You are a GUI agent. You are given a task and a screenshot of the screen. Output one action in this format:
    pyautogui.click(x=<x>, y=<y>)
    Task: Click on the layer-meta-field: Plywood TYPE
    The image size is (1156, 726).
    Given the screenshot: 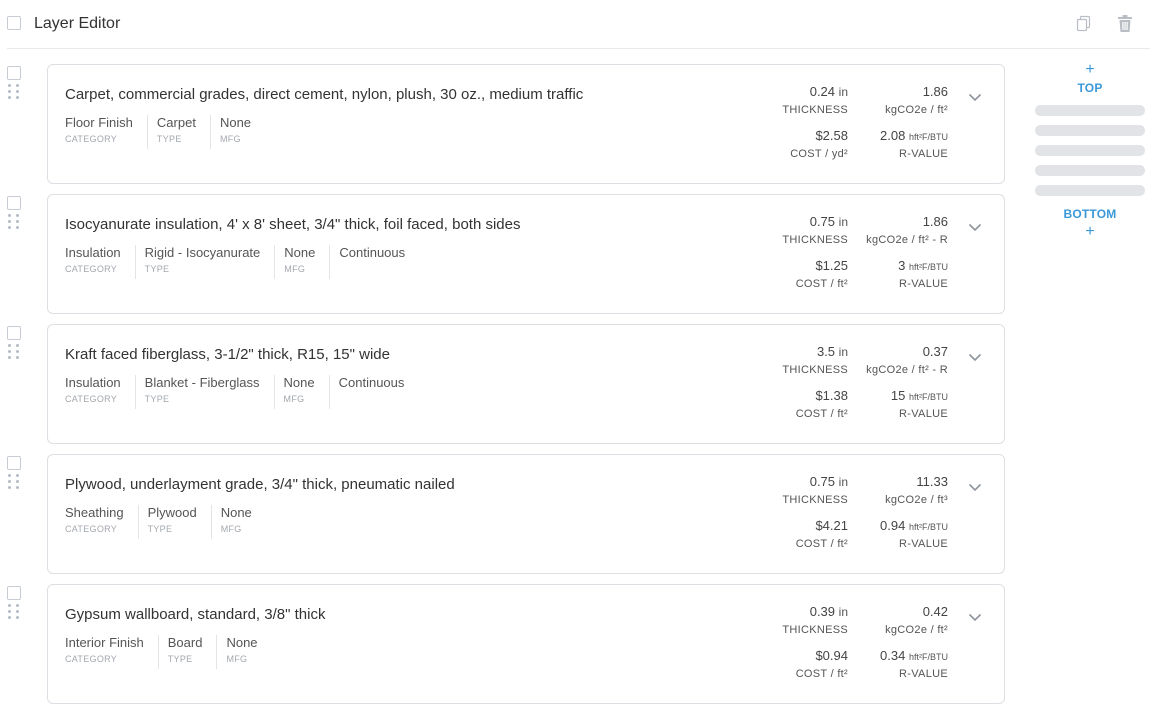 What is the action you would take?
    pyautogui.click(x=174, y=522)
    